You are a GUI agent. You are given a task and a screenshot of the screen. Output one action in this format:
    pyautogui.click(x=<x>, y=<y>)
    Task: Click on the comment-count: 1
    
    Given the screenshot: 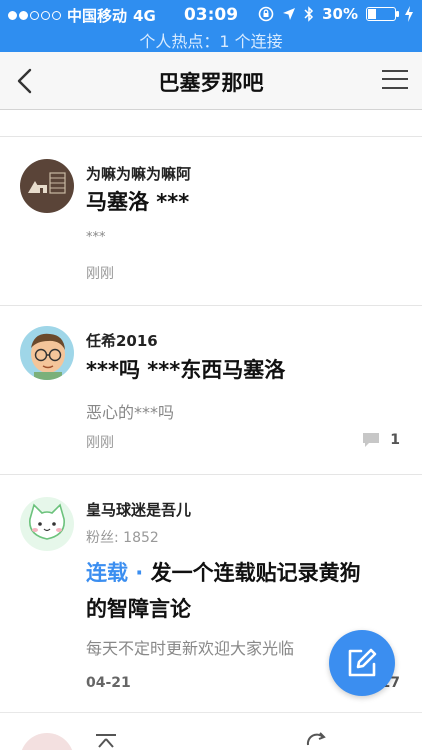 What is the action you would take?
    pyautogui.click(x=381, y=440)
    